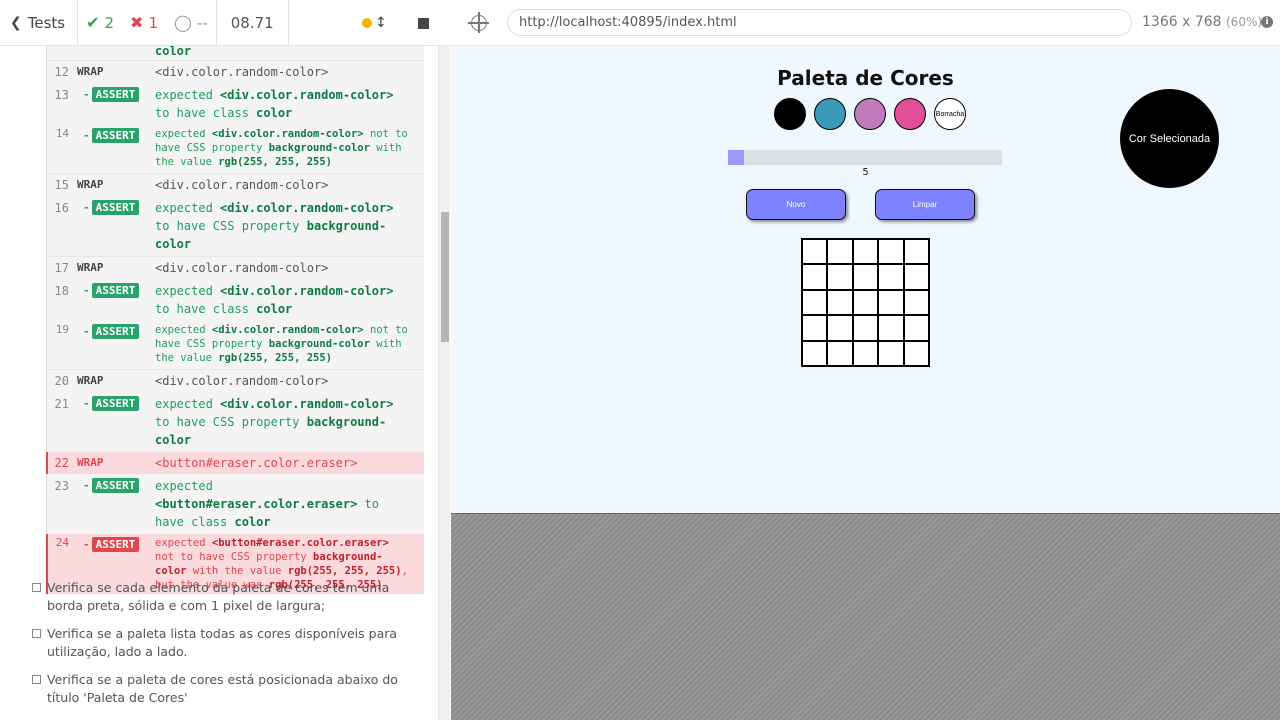 Image resolution: width=1280 pixels, height=720 pixels. I want to click on chevron-left-icon: ❮, so click(16, 22).